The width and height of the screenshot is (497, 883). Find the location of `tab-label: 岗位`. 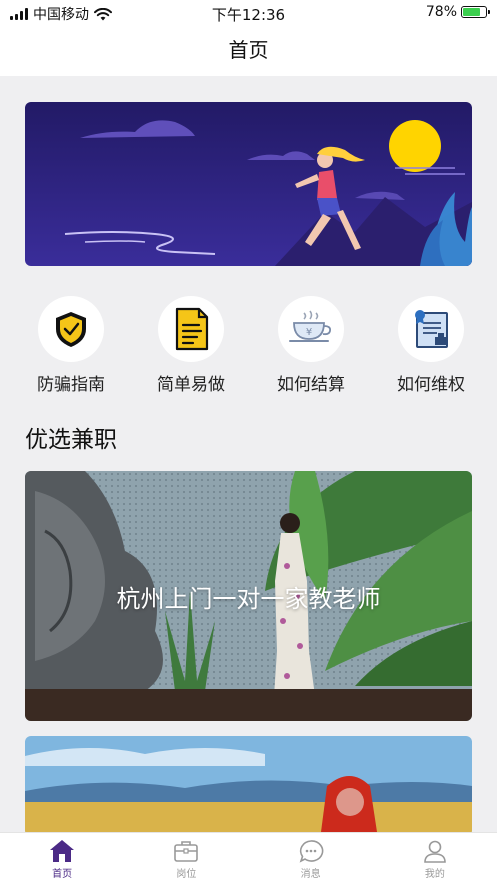

tab-label: 岗位 is located at coordinates (186, 874).